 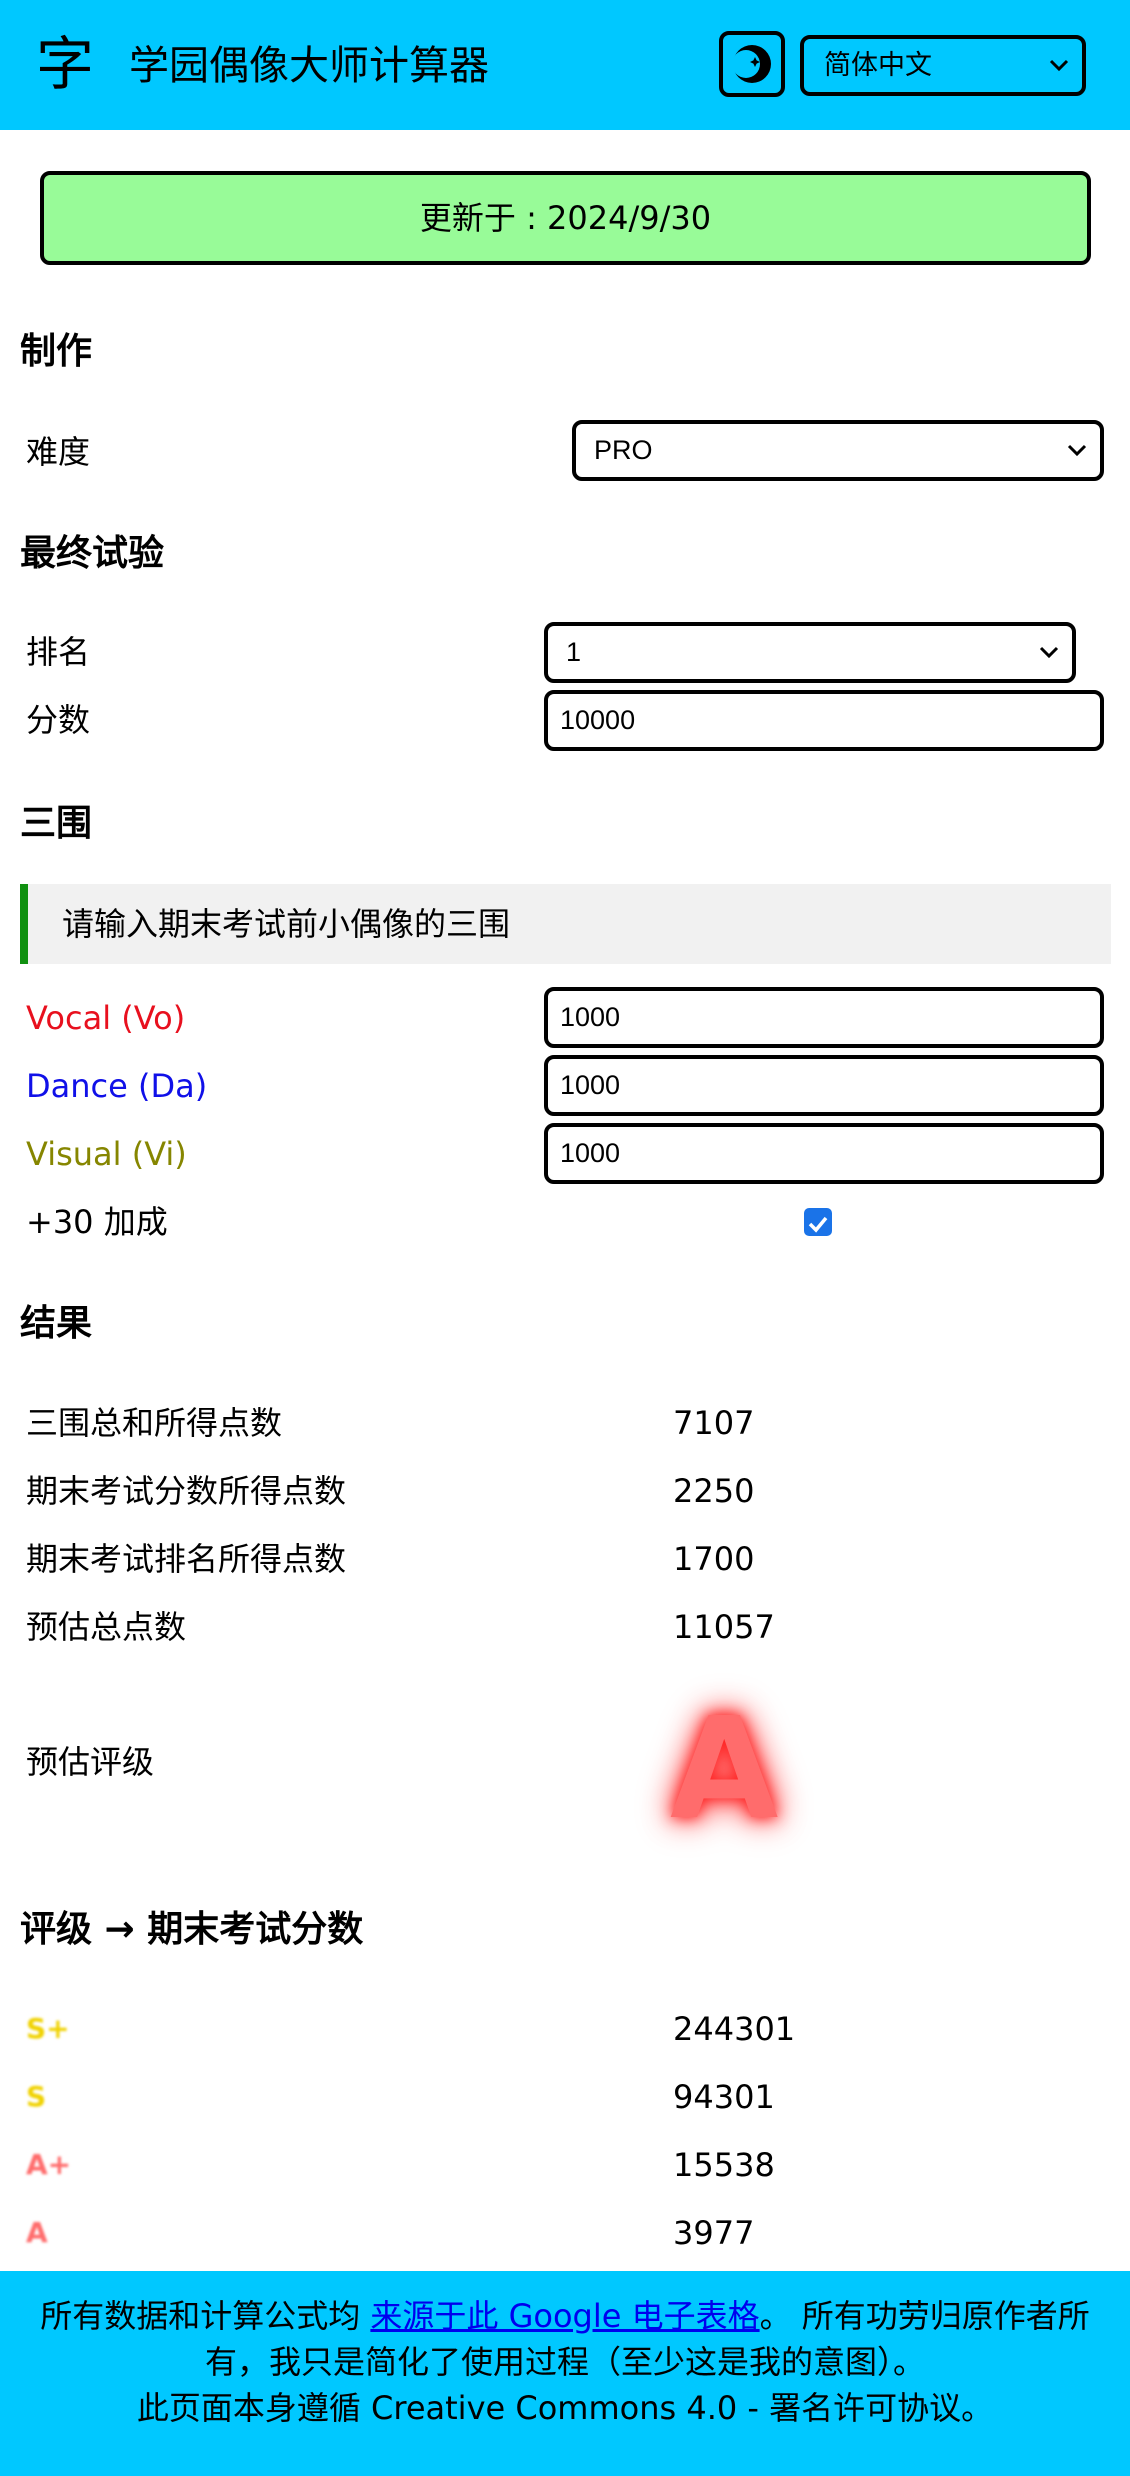 I want to click on grade-score: 244301, so click(x=734, y=2029).